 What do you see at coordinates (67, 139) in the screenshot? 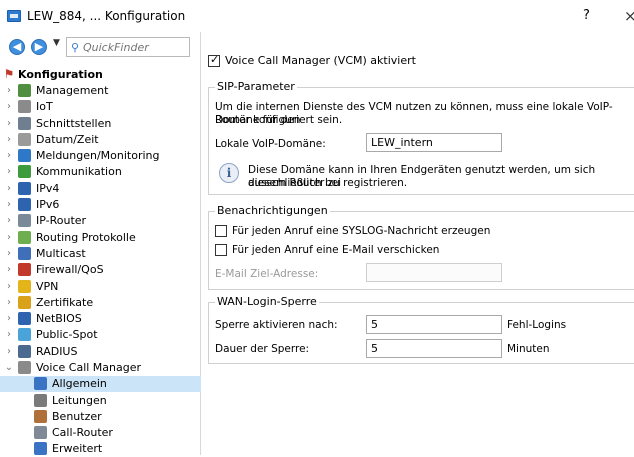
I see `tree-item-label: Datum/Zeit` at bounding box center [67, 139].